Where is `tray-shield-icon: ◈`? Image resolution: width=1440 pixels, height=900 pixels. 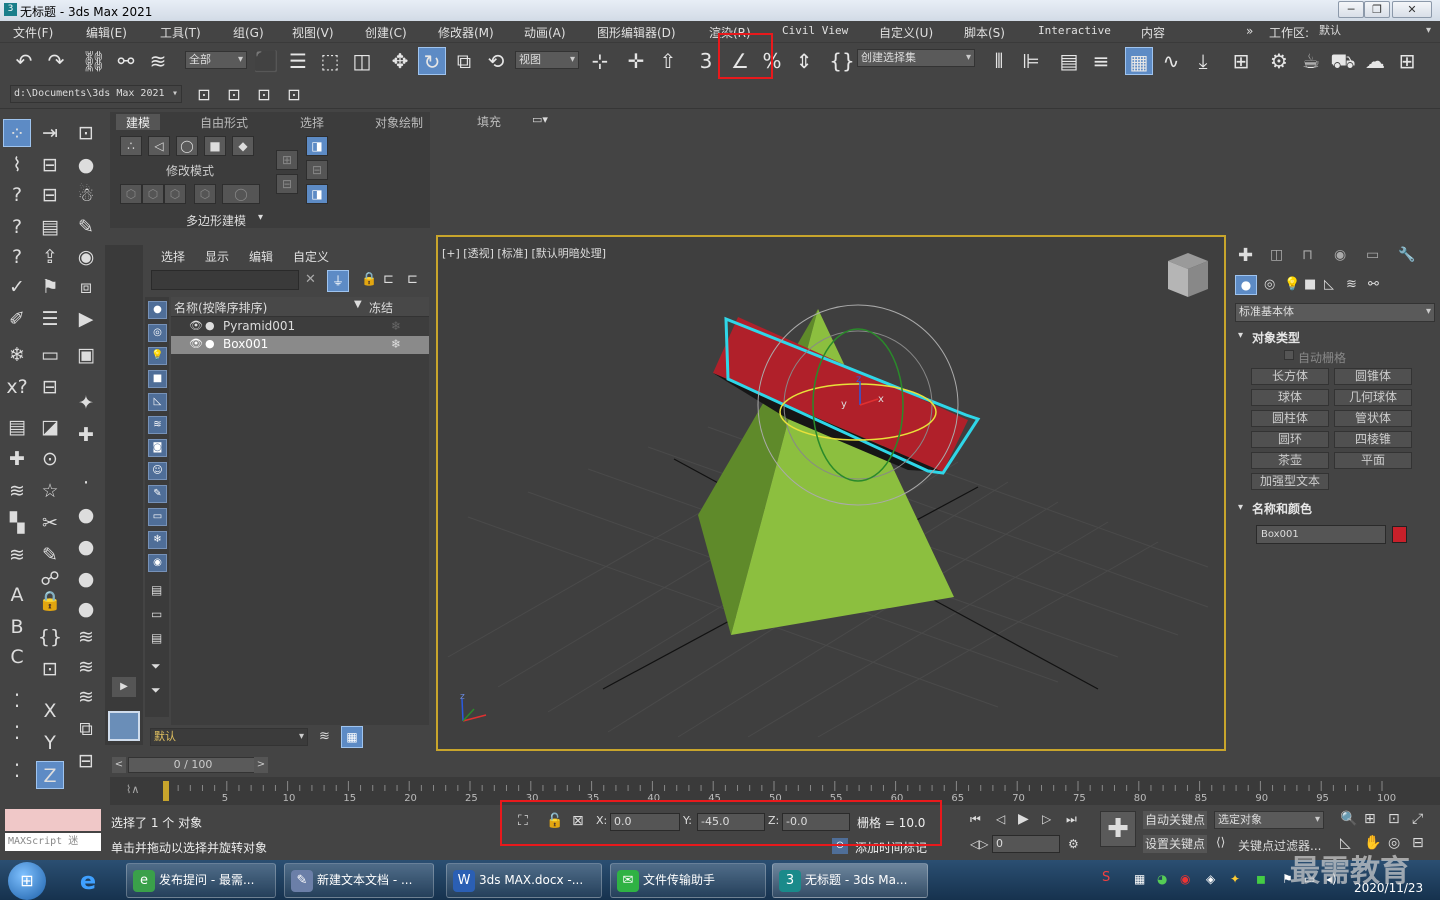 tray-shield-icon: ◈ is located at coordinates (1210, 879).